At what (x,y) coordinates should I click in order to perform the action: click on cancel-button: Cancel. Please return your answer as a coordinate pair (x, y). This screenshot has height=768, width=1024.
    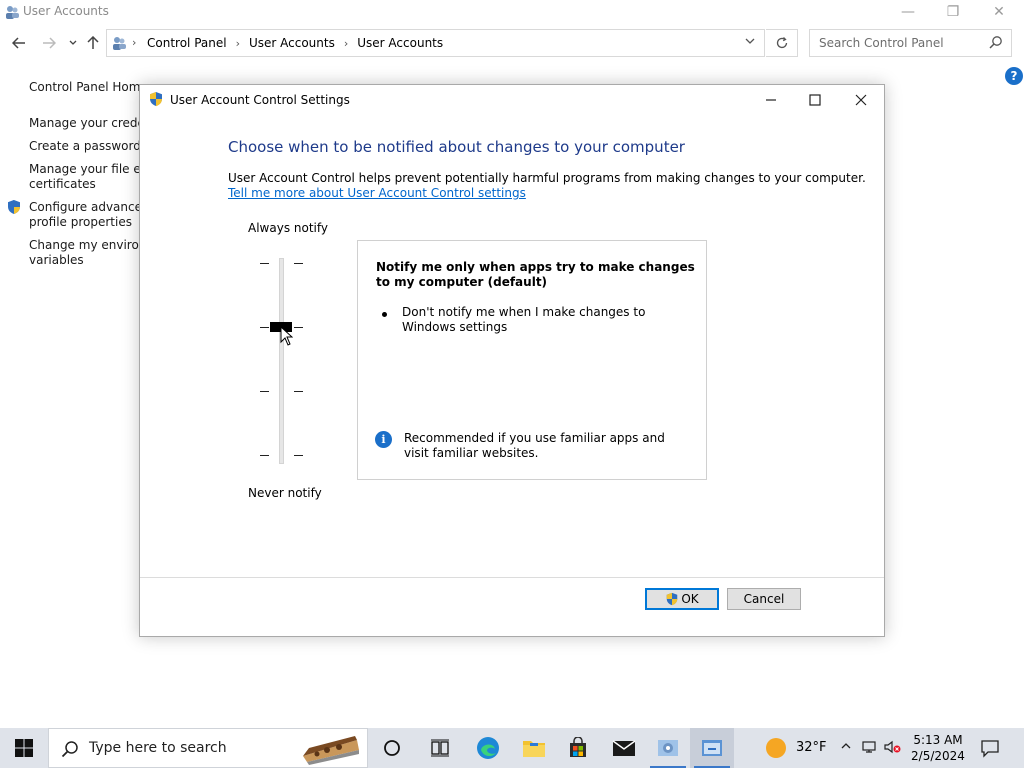
    Looking at the image, I should click on (764, 599).